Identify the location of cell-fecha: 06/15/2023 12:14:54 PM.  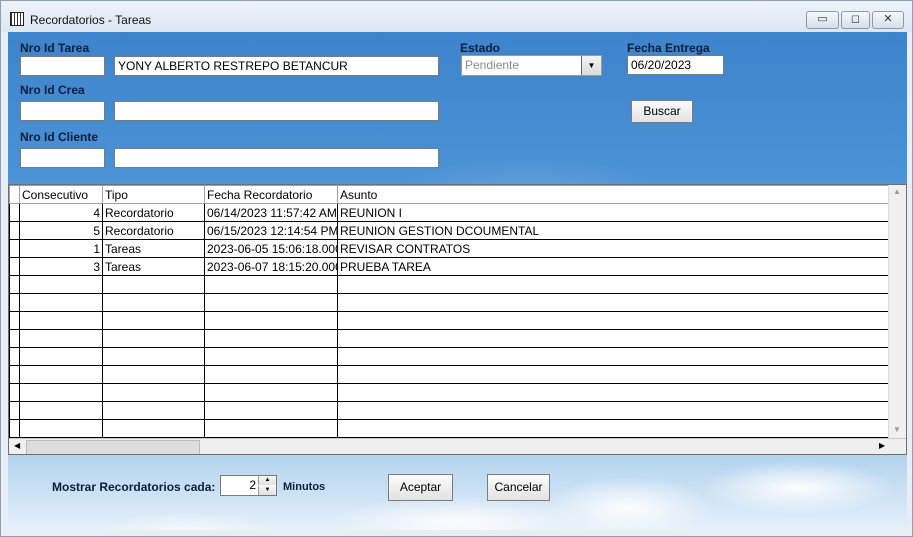
(271, 230).